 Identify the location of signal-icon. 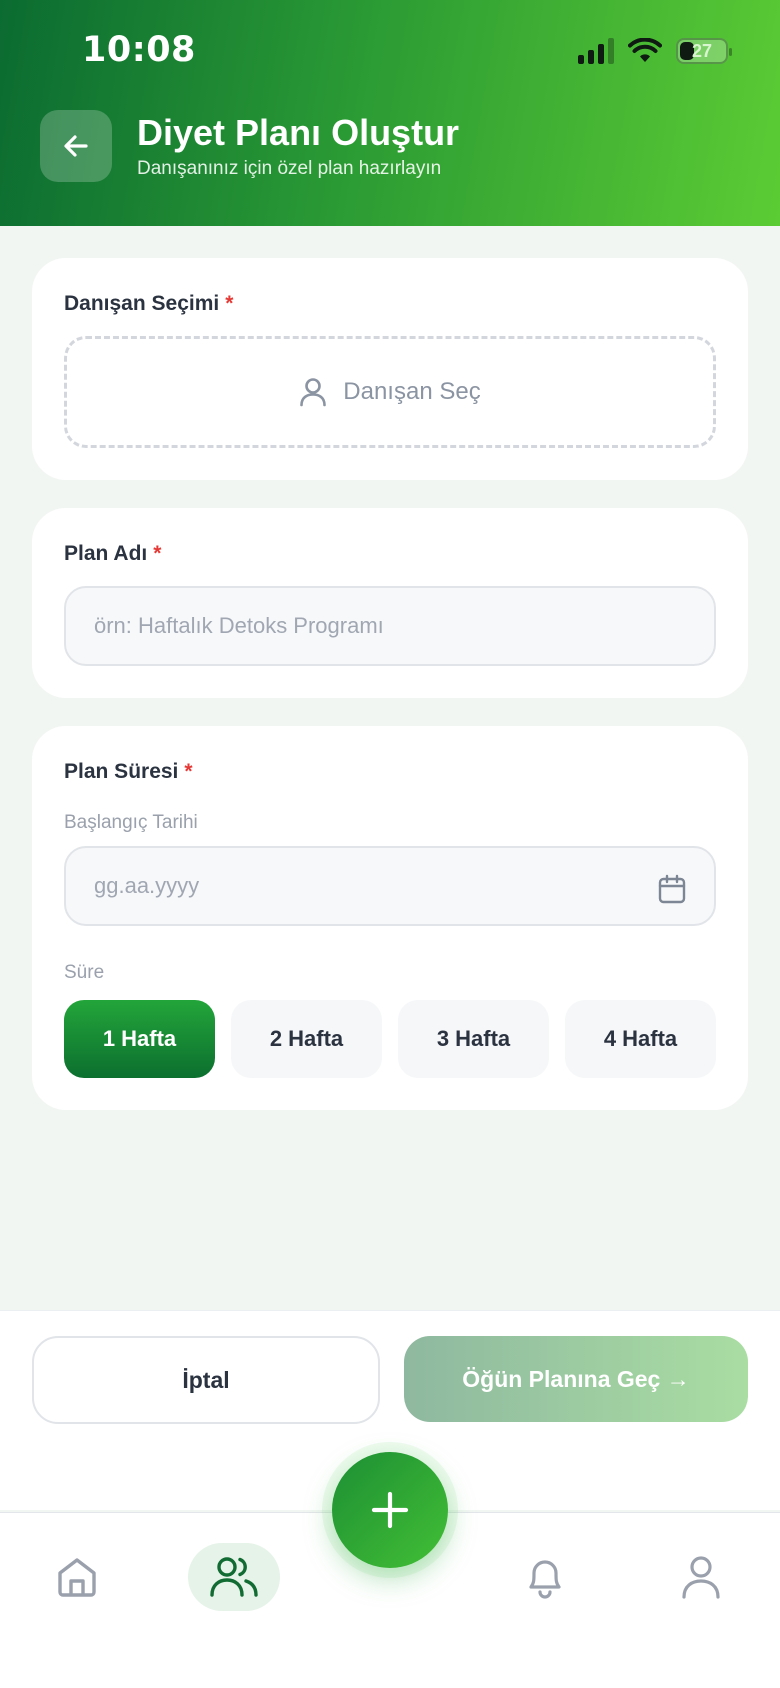
(596, 51).